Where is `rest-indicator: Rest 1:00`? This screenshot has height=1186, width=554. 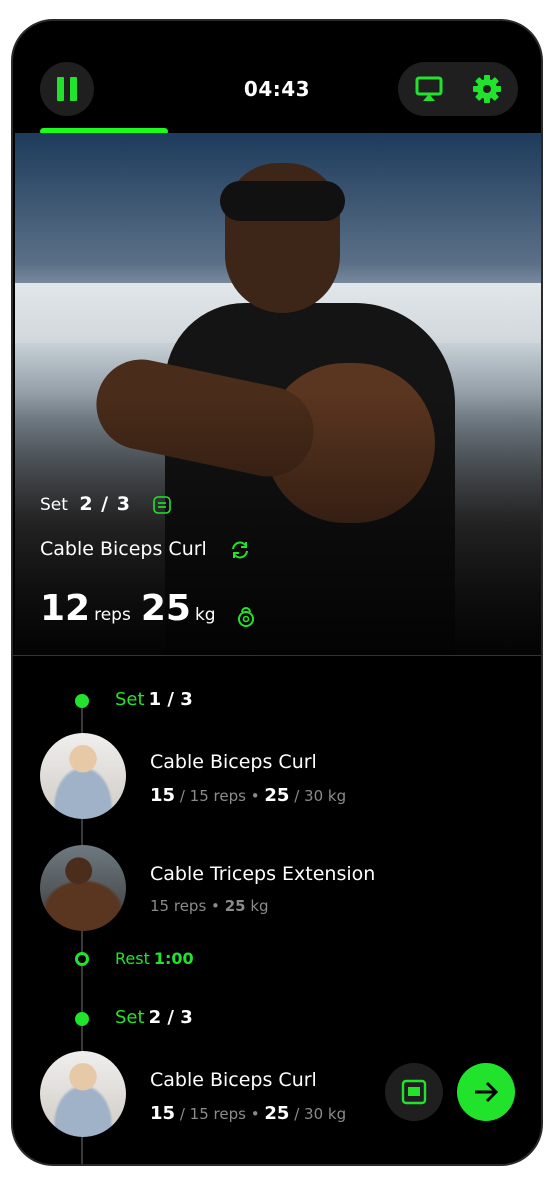 rest-indicator: Rest 1:00 is located at coordinates (154, 958).